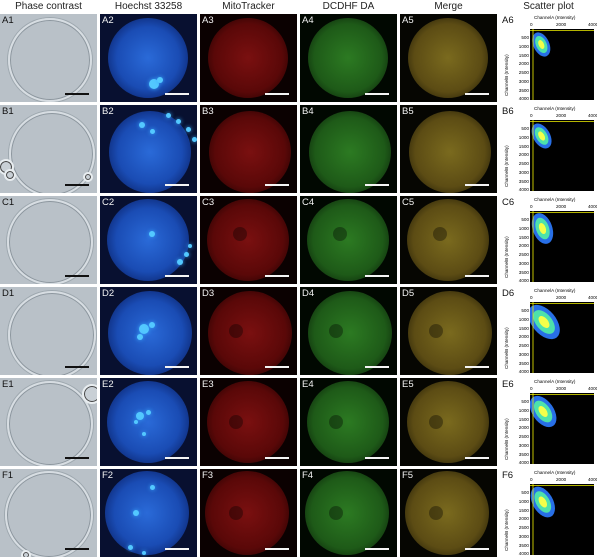 Image resolution: width=600 pixels, height=557 pixels. I want to click on panel-label: F2, so click(108, 475).